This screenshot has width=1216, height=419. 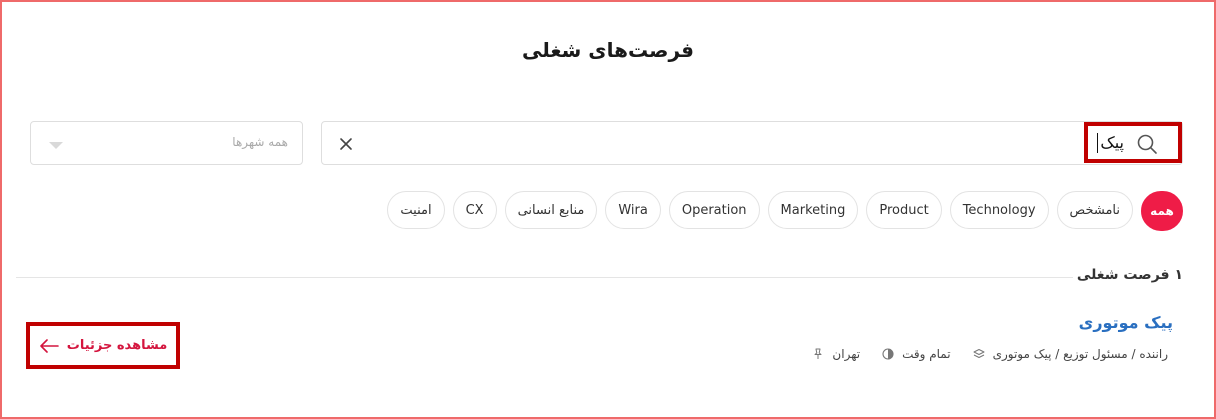 I want to click on layers-icon, so click(x=979, y=354).